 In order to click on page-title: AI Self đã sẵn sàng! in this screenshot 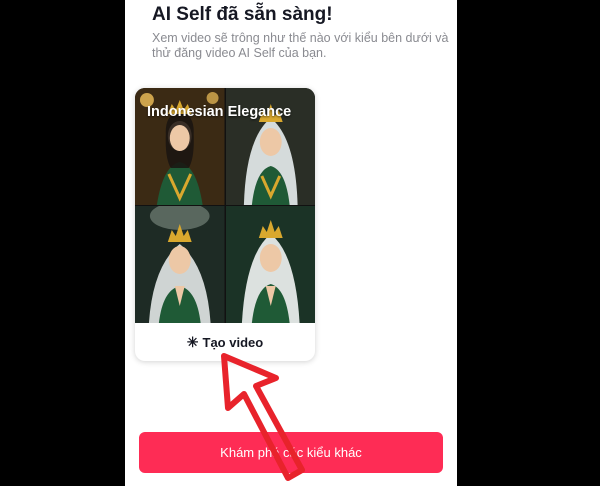, I will do `click(242, 14)`.